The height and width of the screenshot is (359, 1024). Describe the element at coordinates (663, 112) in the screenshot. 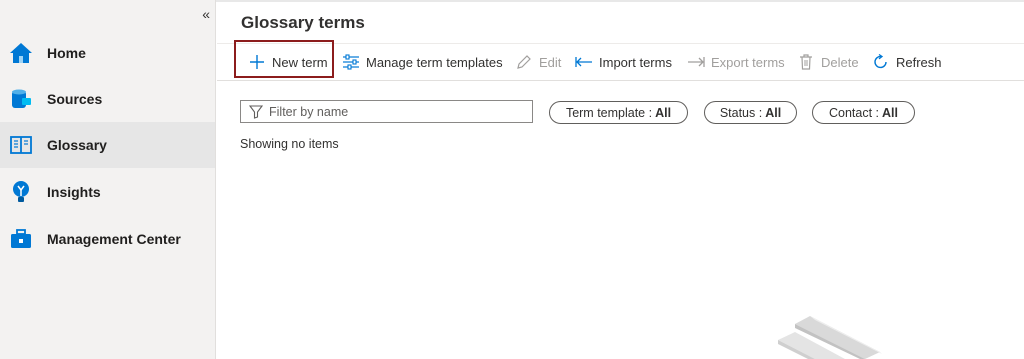

I see `term-template-filter-value: All` at that location.